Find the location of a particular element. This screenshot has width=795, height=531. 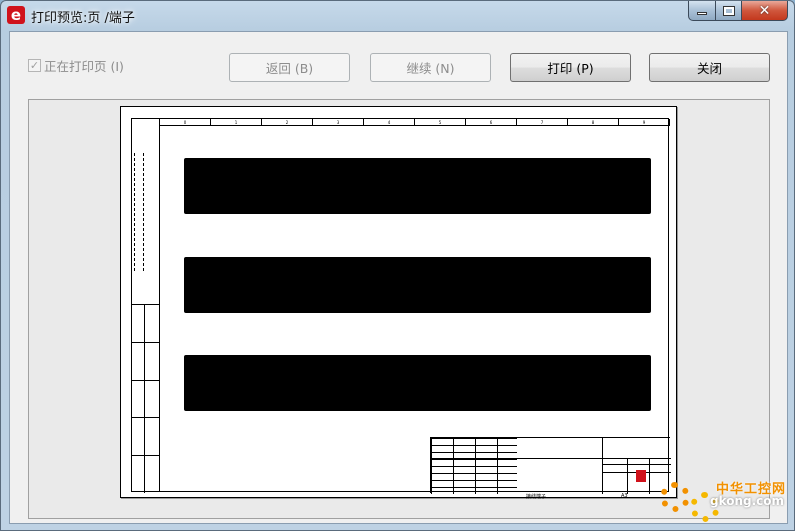

ruler-tick: 9 is located at coordinates (644, 122).